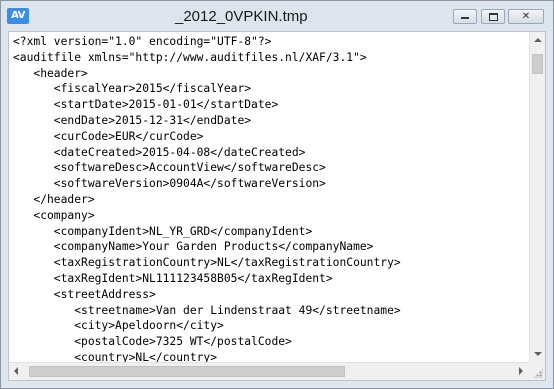 This screenshot has width=554, height=389. I want to click on close-button: ✕, so click(526, 16).